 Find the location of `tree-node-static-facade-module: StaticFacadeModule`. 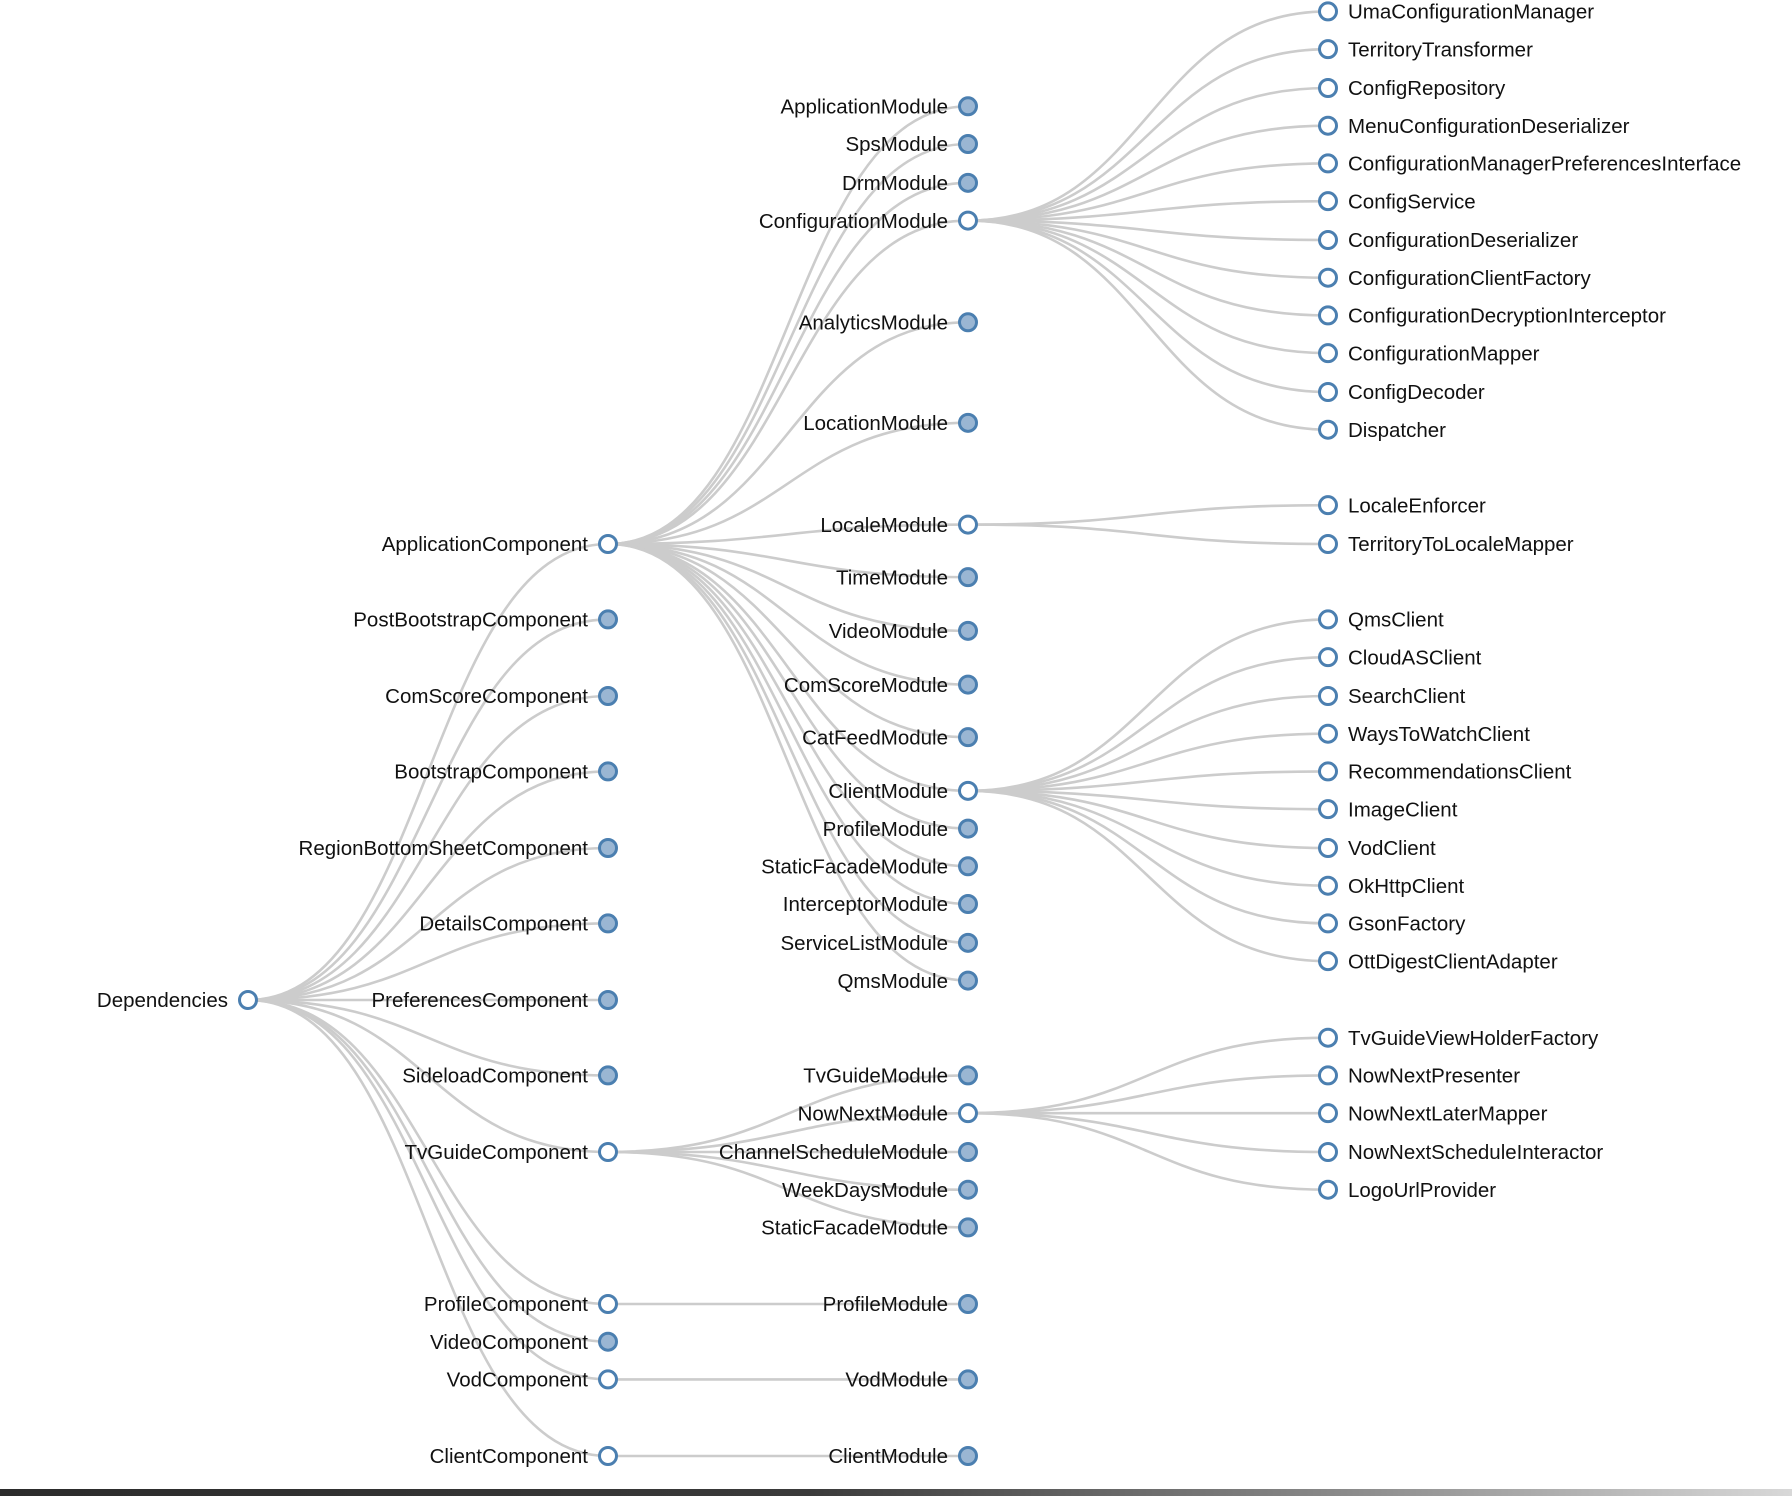

tree-node-static-facade-module: StaticFacadeModule is located at coordinates (869, 866).